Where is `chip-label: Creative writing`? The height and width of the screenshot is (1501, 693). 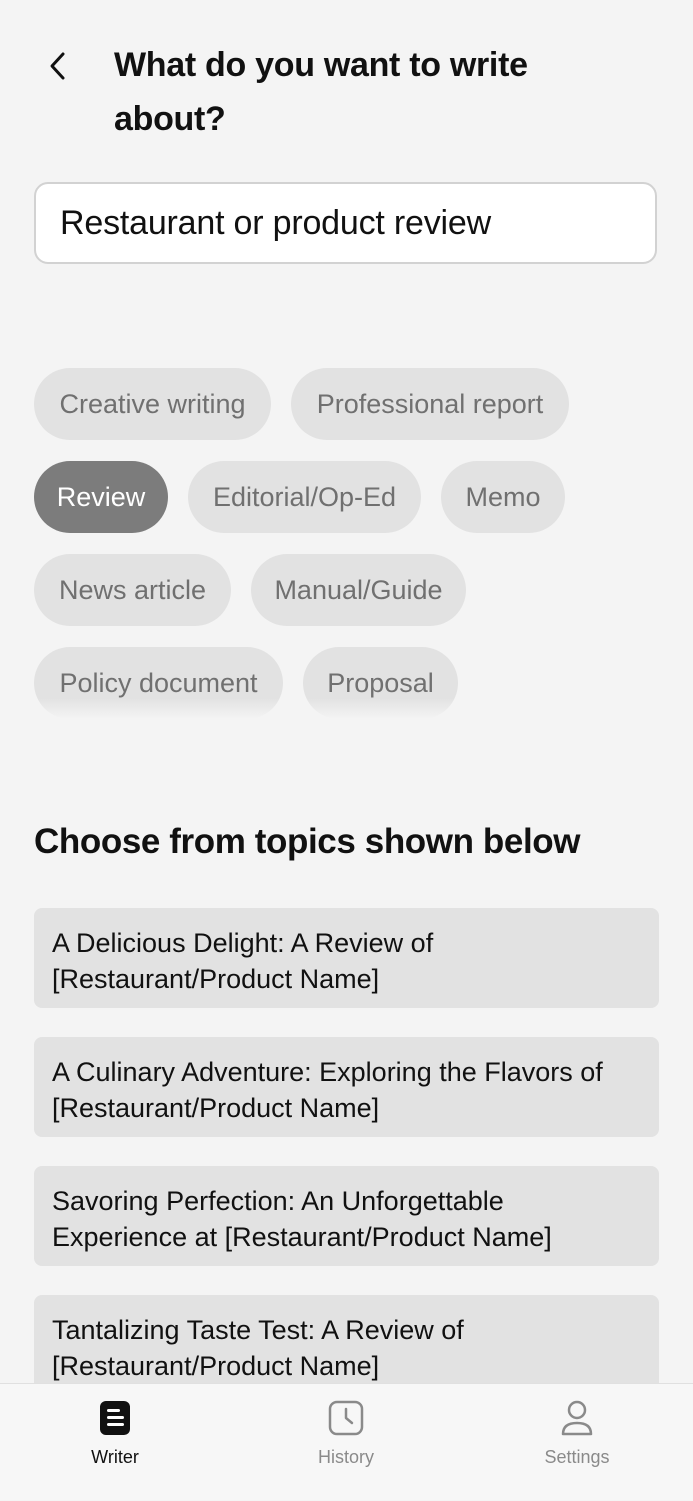 chip-label: Creative writing is located at coordinates (152, 403).